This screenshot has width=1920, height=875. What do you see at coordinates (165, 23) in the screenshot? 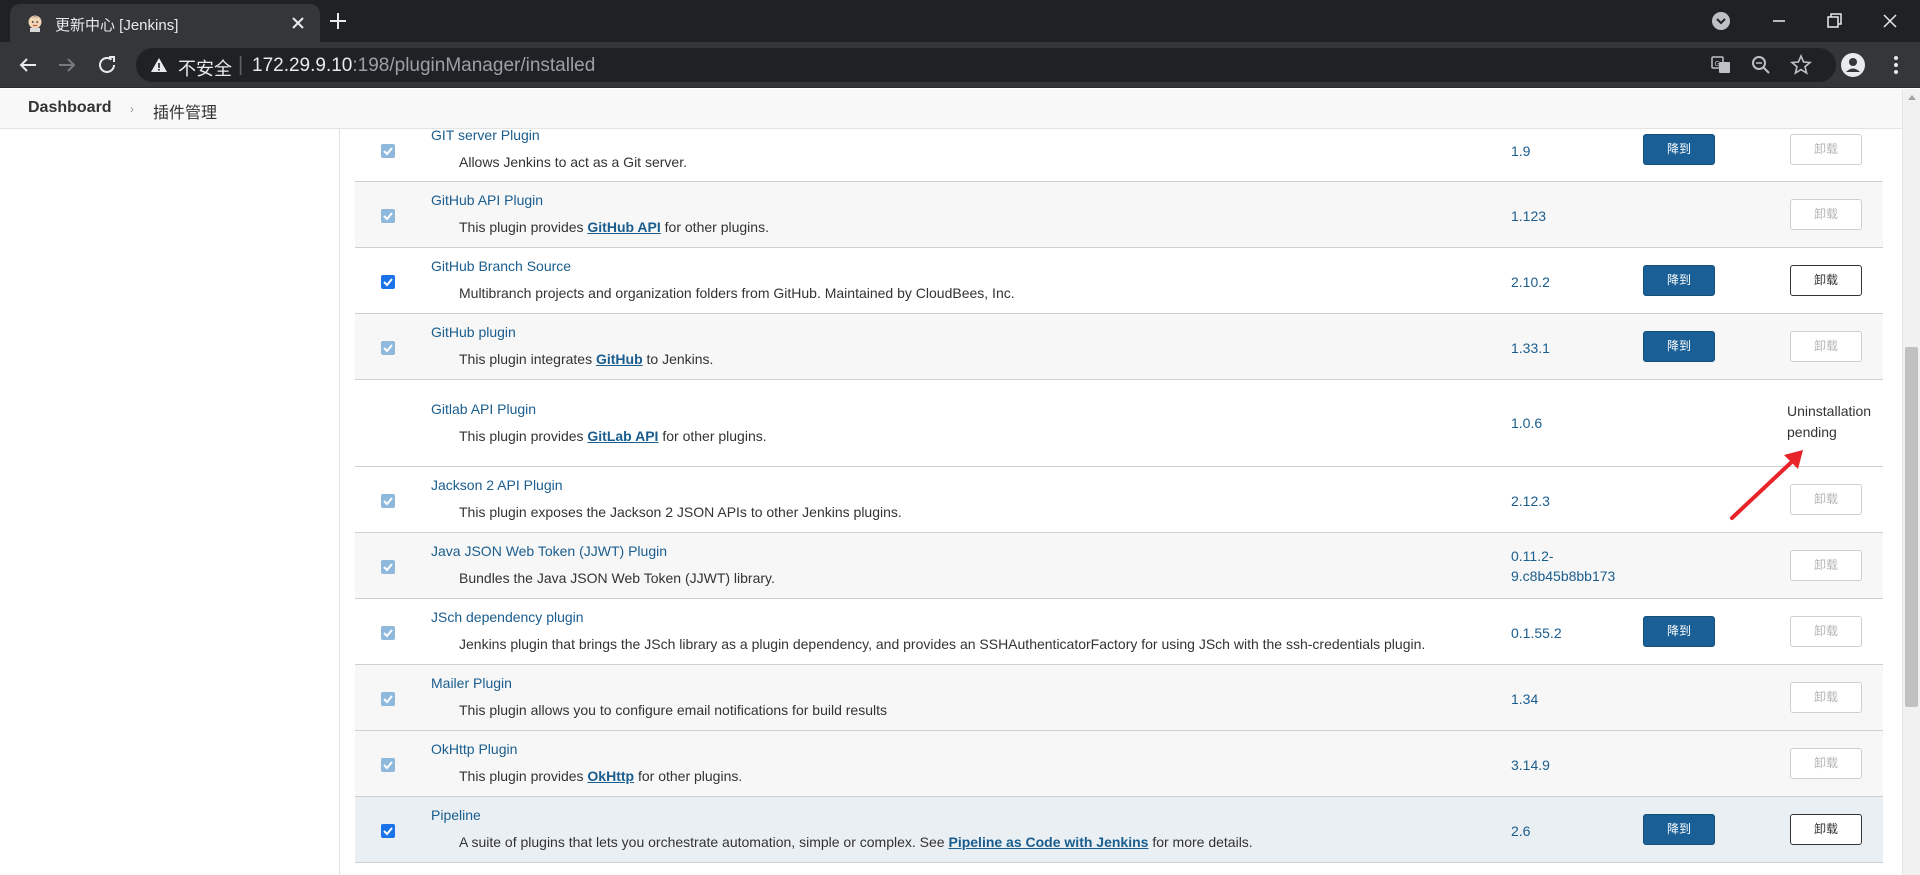
I see `browser-tab: 更新中心 [Jenkins]` at bounding box center [165, 23].